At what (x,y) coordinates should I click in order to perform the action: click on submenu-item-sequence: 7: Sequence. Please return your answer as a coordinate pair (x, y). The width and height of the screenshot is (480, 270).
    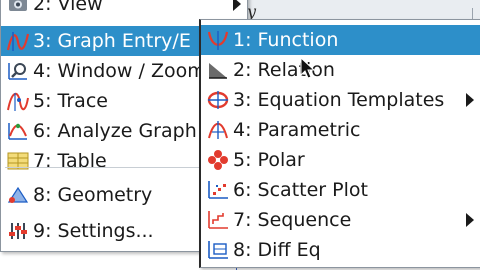
    Looking at the image, I should click on (340, 220).